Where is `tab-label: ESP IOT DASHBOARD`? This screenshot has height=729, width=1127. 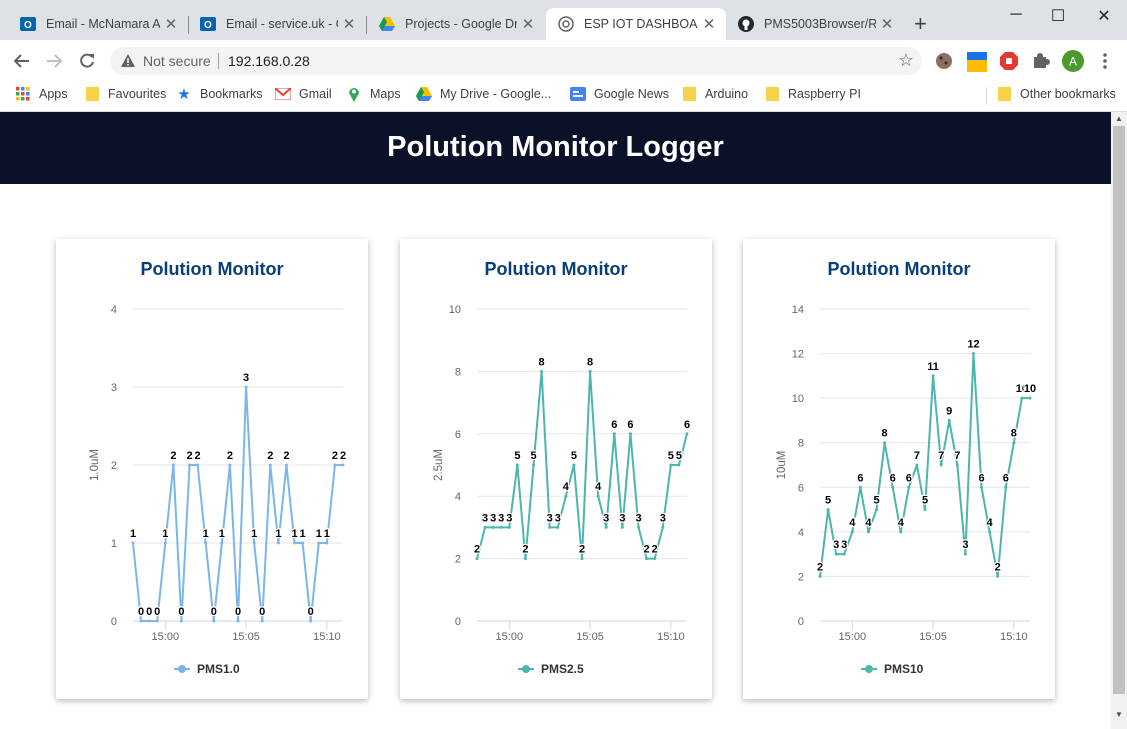 tab-label: ESP IOT DASHBOARD is located at coordinates (641, 24).